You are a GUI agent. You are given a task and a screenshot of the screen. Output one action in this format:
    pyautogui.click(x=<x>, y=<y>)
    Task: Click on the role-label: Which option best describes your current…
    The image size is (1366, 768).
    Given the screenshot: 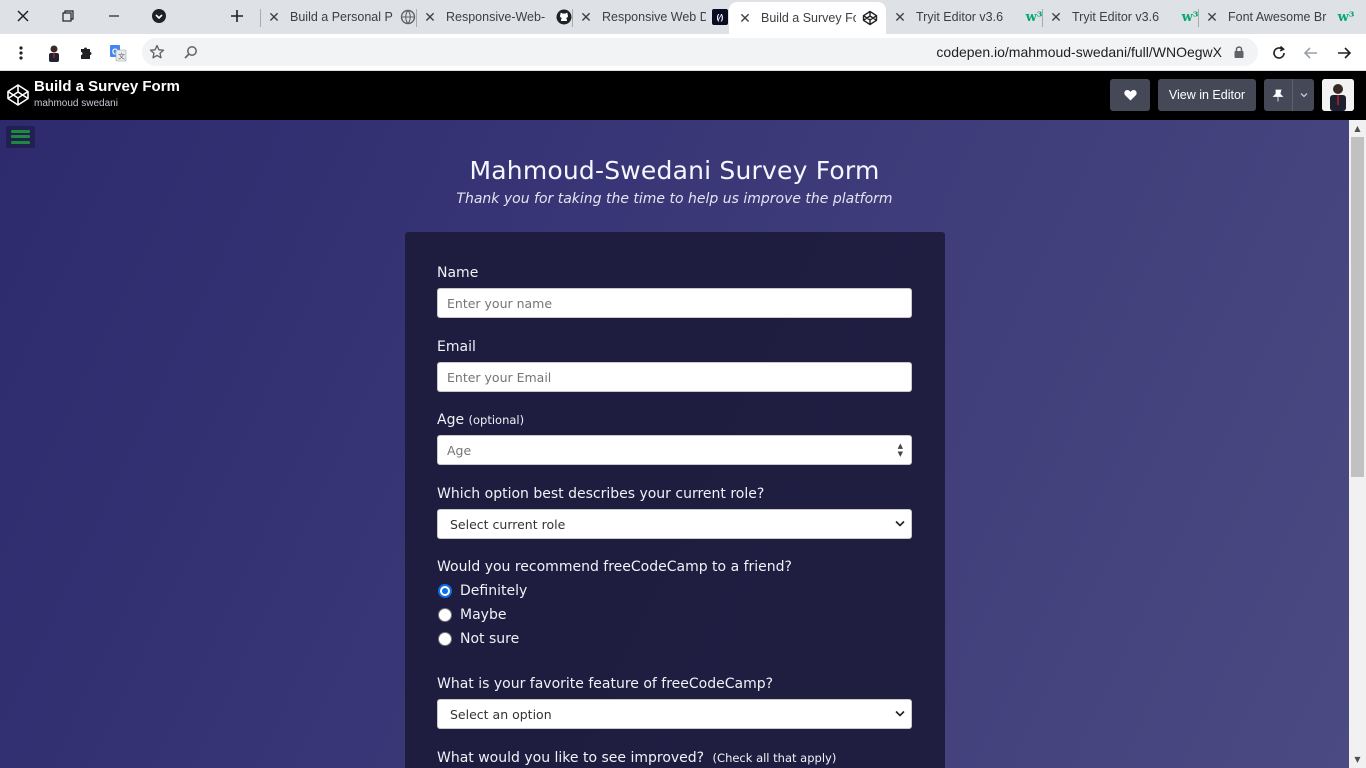 What is the action you would take?
    pyautogui.click(x=601, y=494)
    